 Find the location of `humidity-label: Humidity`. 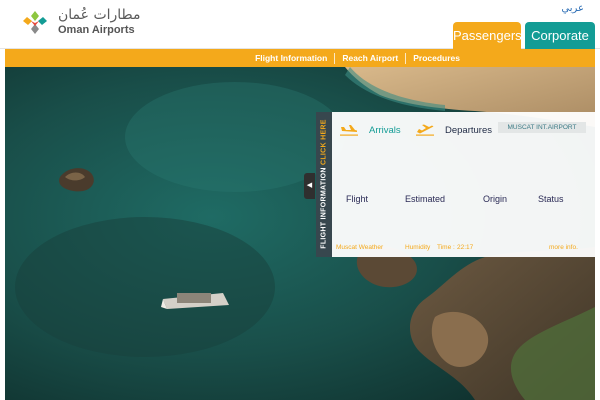

humidity-label: Humidity is located at coordinates (418, 247).